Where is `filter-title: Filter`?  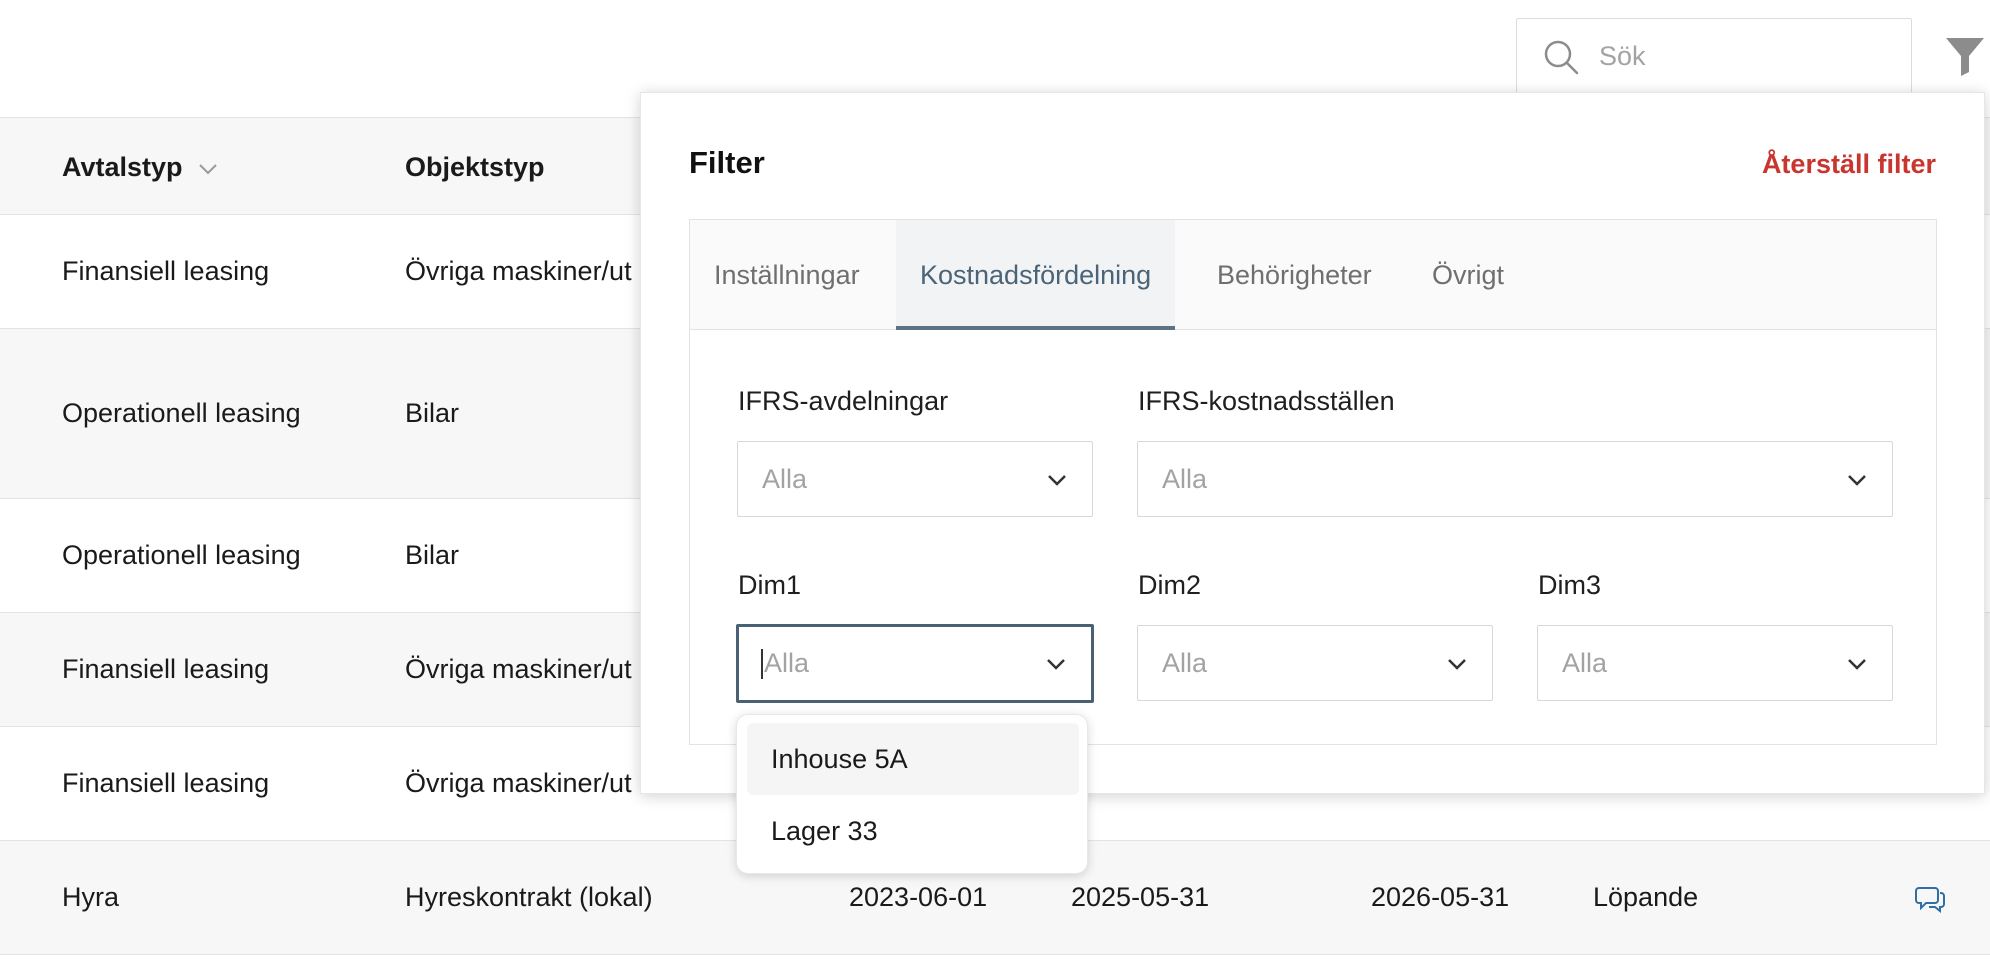 filter-title: Filter is located at coordinates (727, 162).